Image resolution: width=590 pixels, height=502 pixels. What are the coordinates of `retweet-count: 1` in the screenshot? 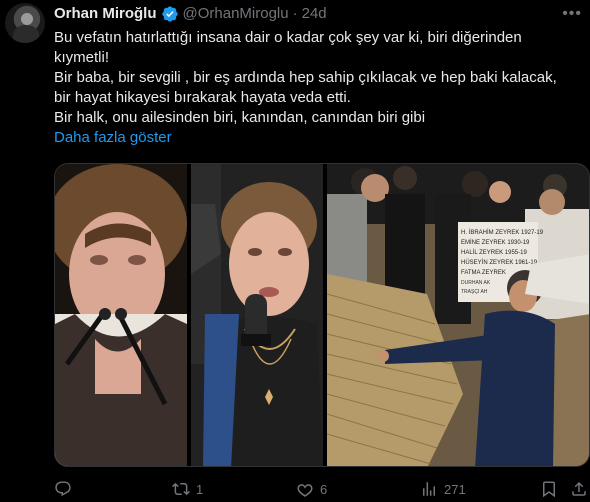 It's located at (200, 489).